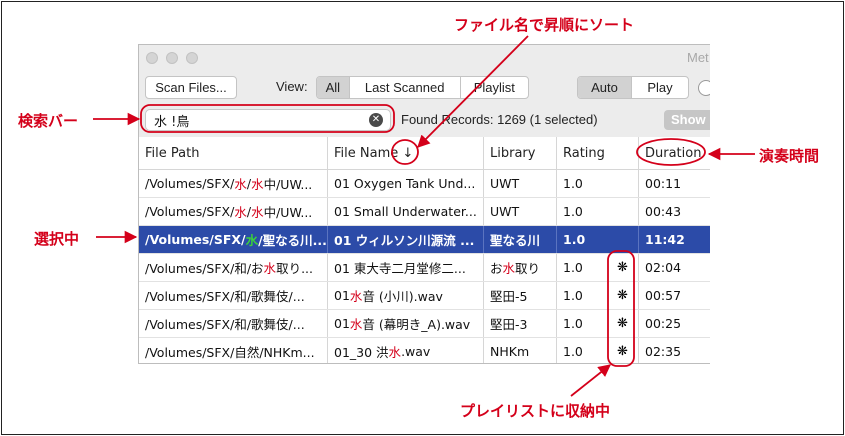 Image resolution: width=845 pixels, height=436 pixels. What do you see at coordinates (267, 118) in the screenshot?
I see `search-highlight-outline` at bounding box center [267, 118].